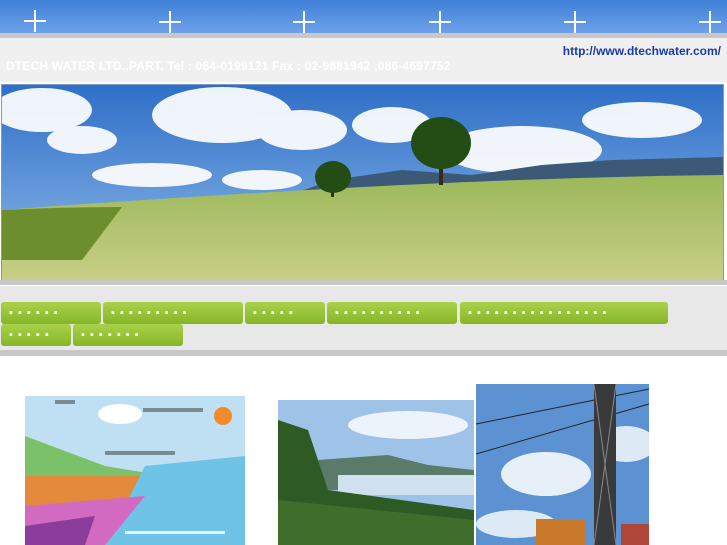 This screenshot has width=727, height=545. What do you see at coordinates (36, 335) in the screenshot?
I see `nav-item-6: ▪ ▪ ▪ ▪ ▪` at bounding box center [36, 335].